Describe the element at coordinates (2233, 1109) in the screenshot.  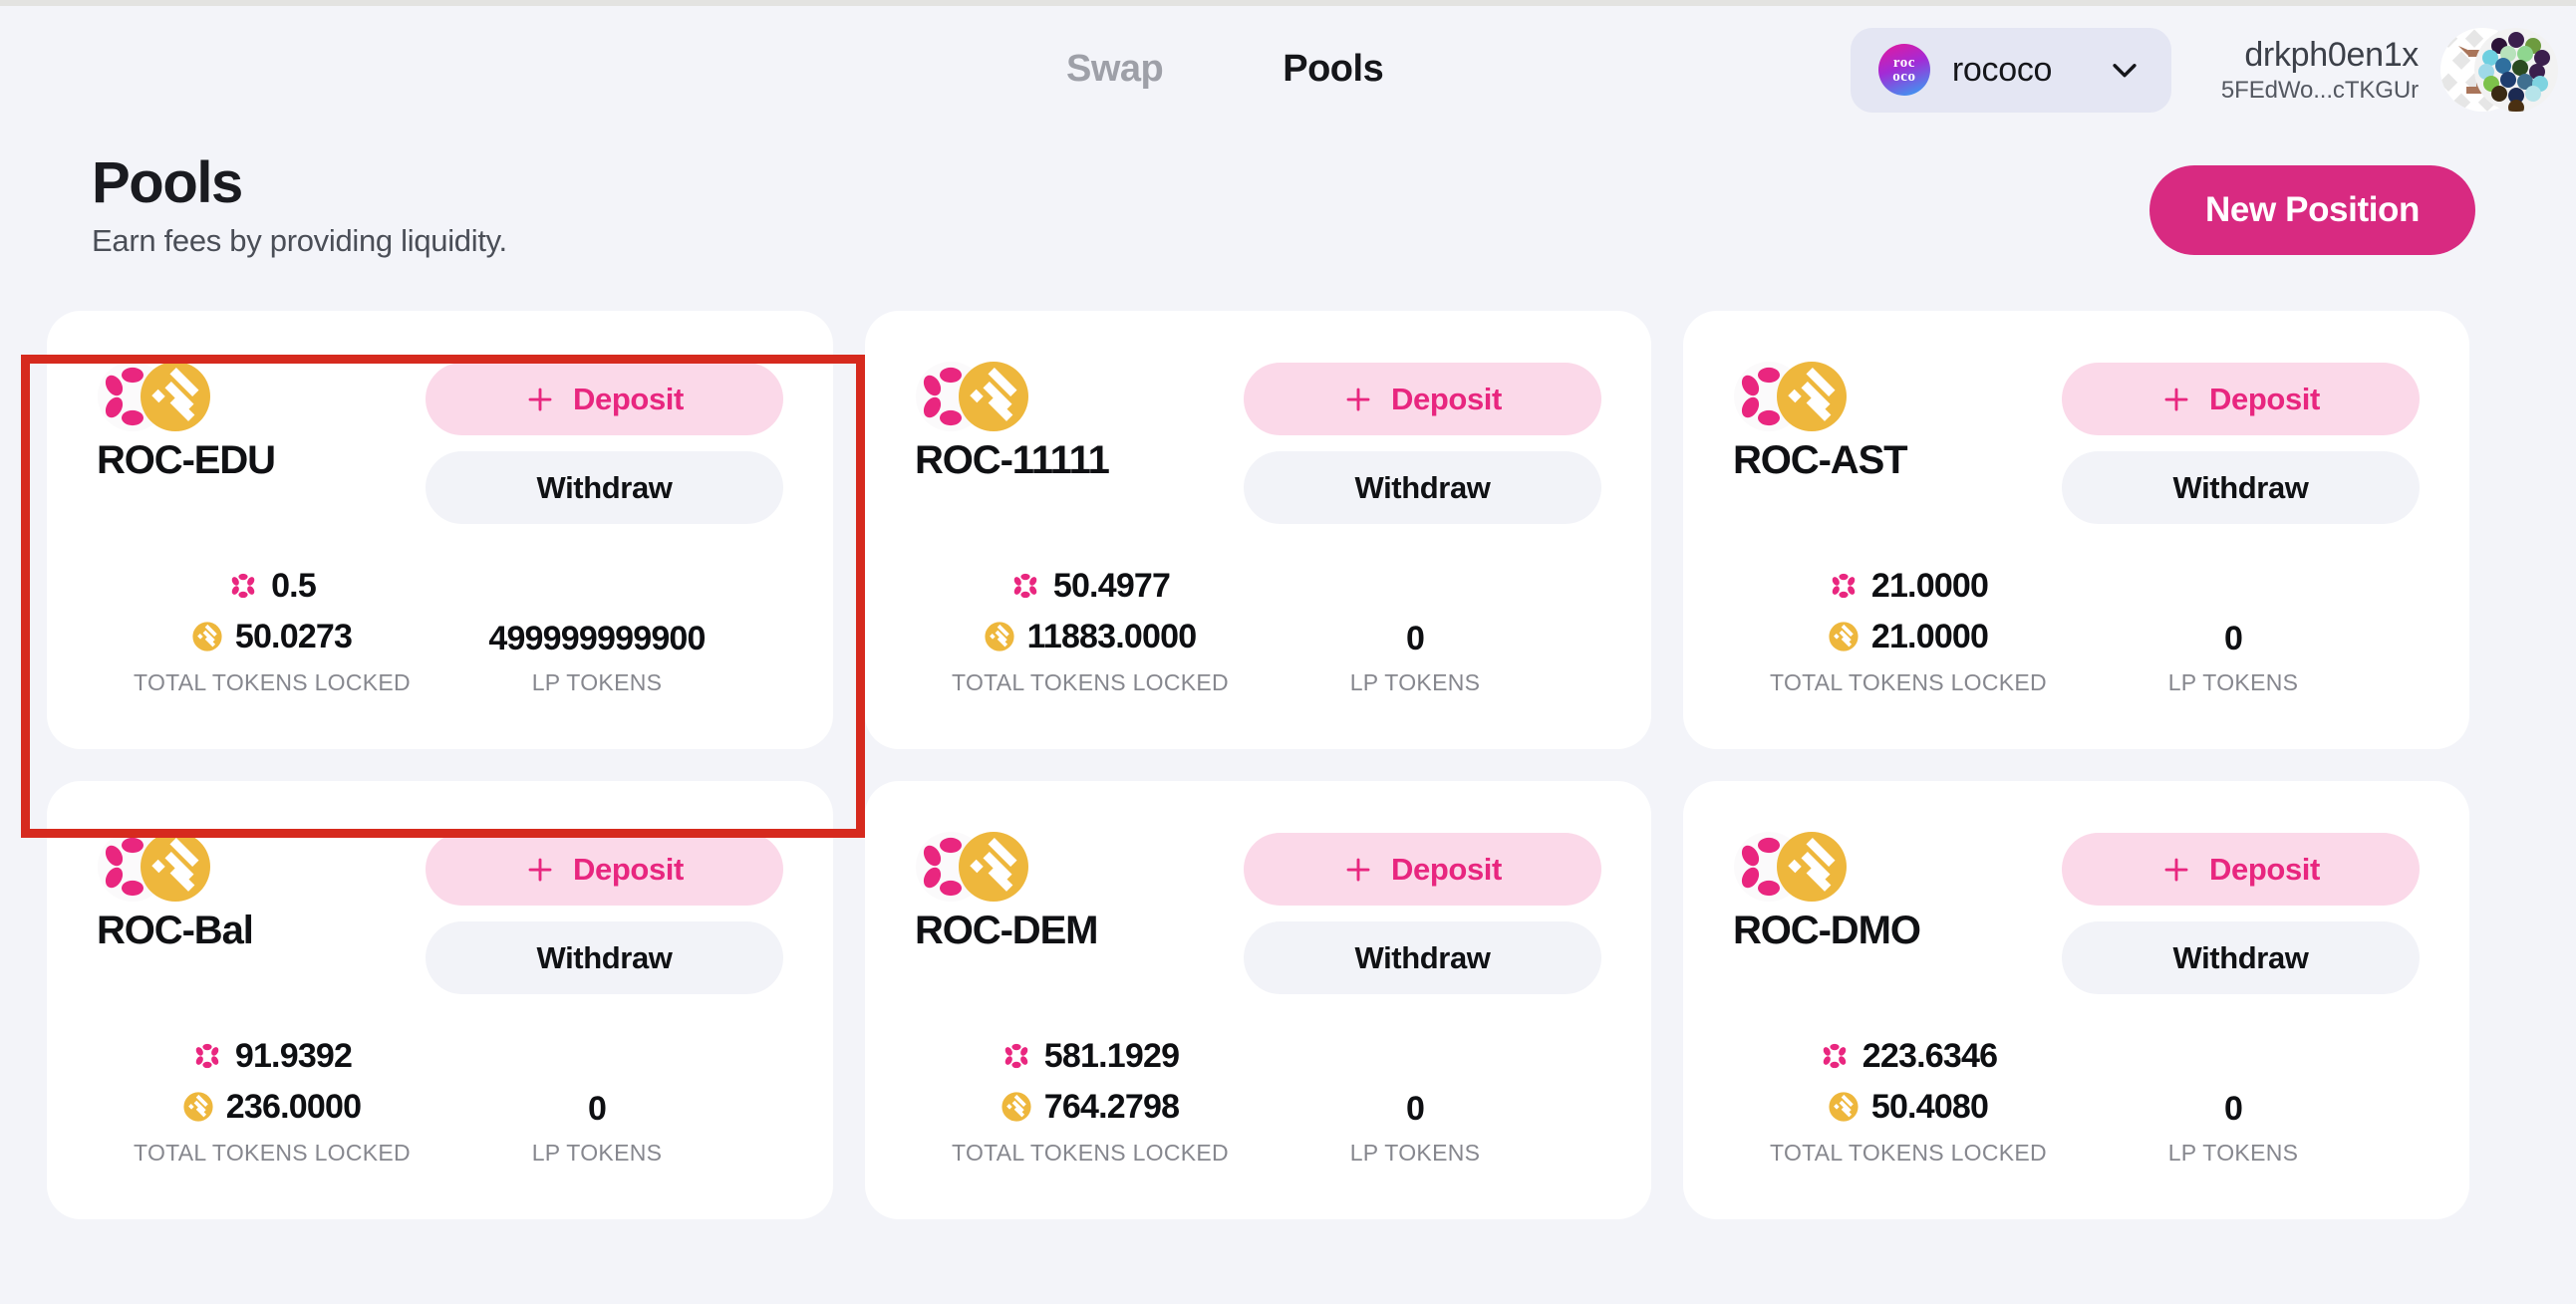
I see `lp-tokens-value: 0` at that location.